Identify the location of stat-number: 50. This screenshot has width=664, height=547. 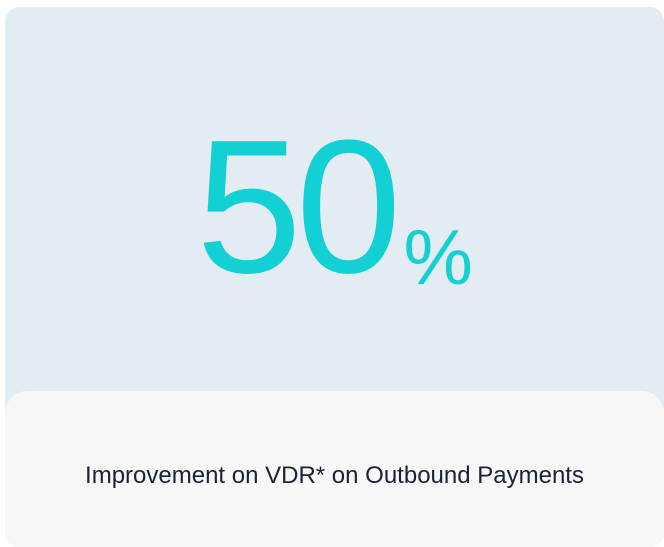
(298, 207).